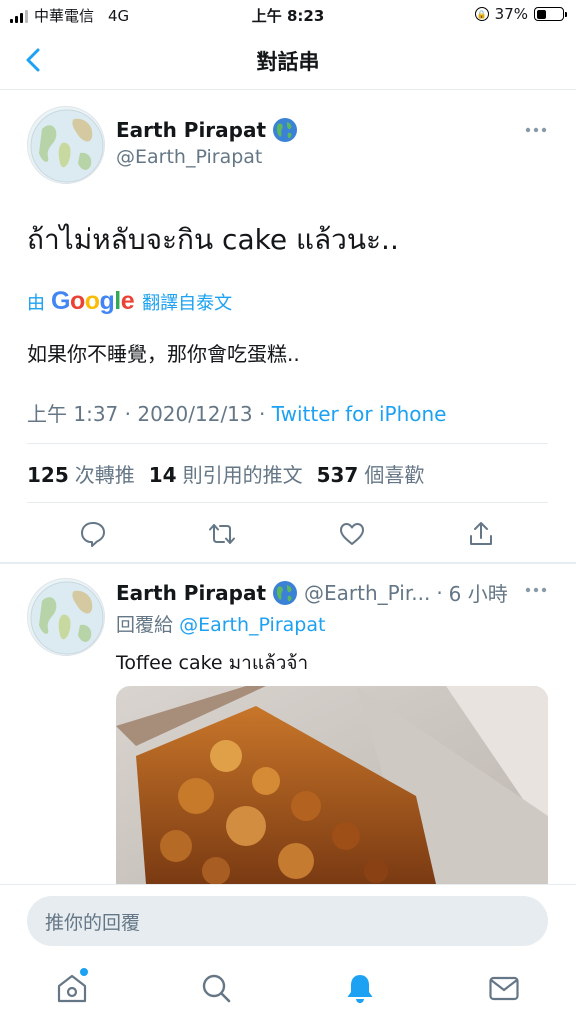 This screenshot has width=576, height=1024. I want to click on avatar, so click(66, 145).